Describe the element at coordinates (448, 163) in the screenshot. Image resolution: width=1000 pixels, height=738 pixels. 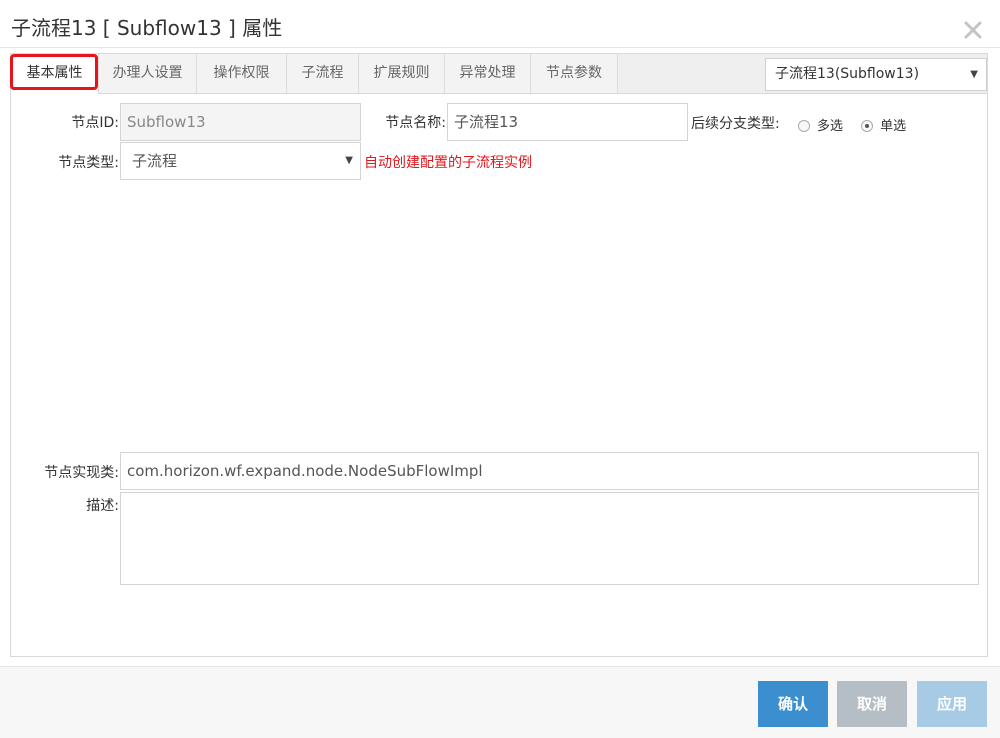
I see `node-type-hint: 自动创建配置的子流程实例` at that location.